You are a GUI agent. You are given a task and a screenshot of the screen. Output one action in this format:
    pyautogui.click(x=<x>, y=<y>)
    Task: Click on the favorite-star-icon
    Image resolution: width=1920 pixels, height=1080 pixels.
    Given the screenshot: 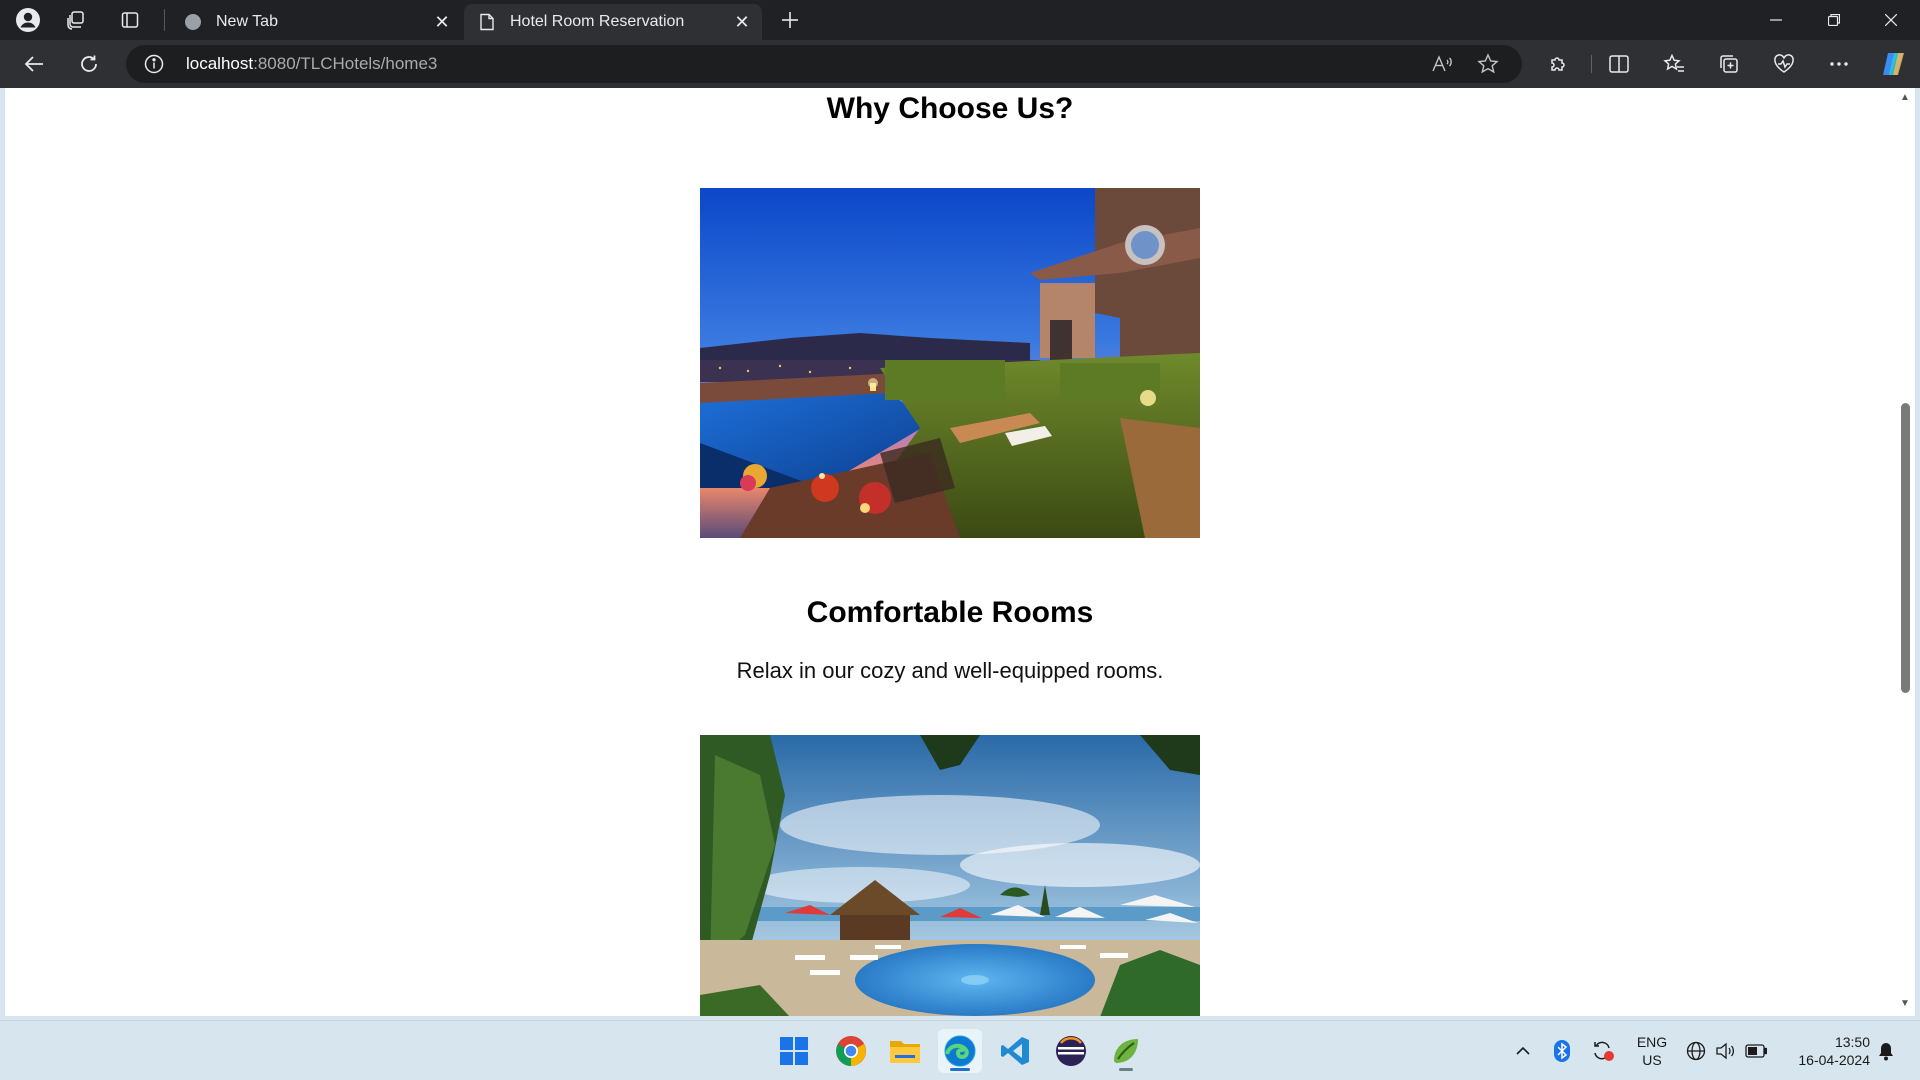 What is the action you would take?
    pyautogui.click(x=1488, y=64)
    